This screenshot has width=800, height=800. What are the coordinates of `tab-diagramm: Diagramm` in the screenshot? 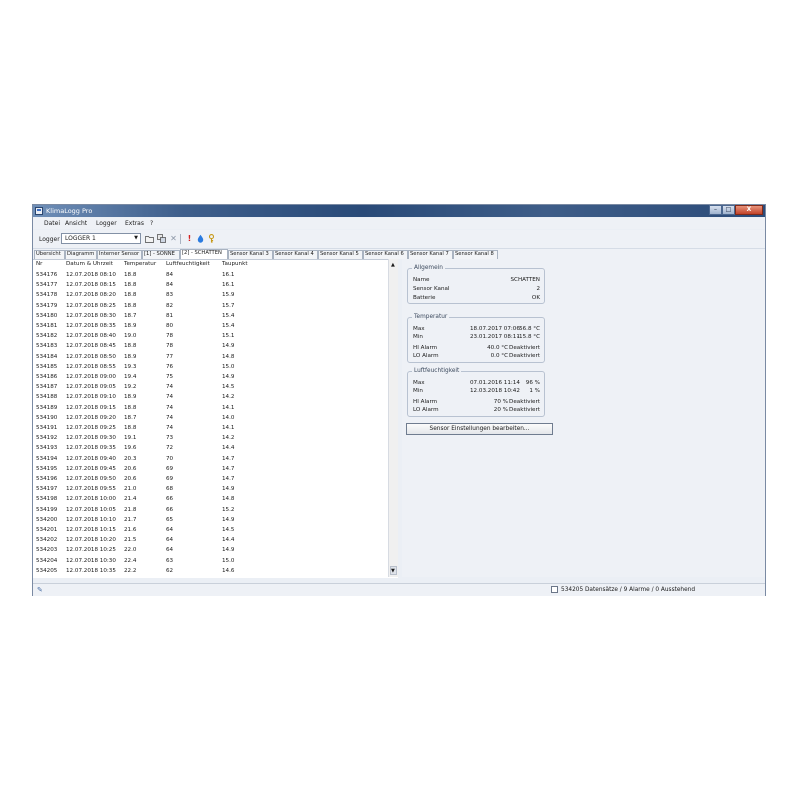 It's located at (81, 254).